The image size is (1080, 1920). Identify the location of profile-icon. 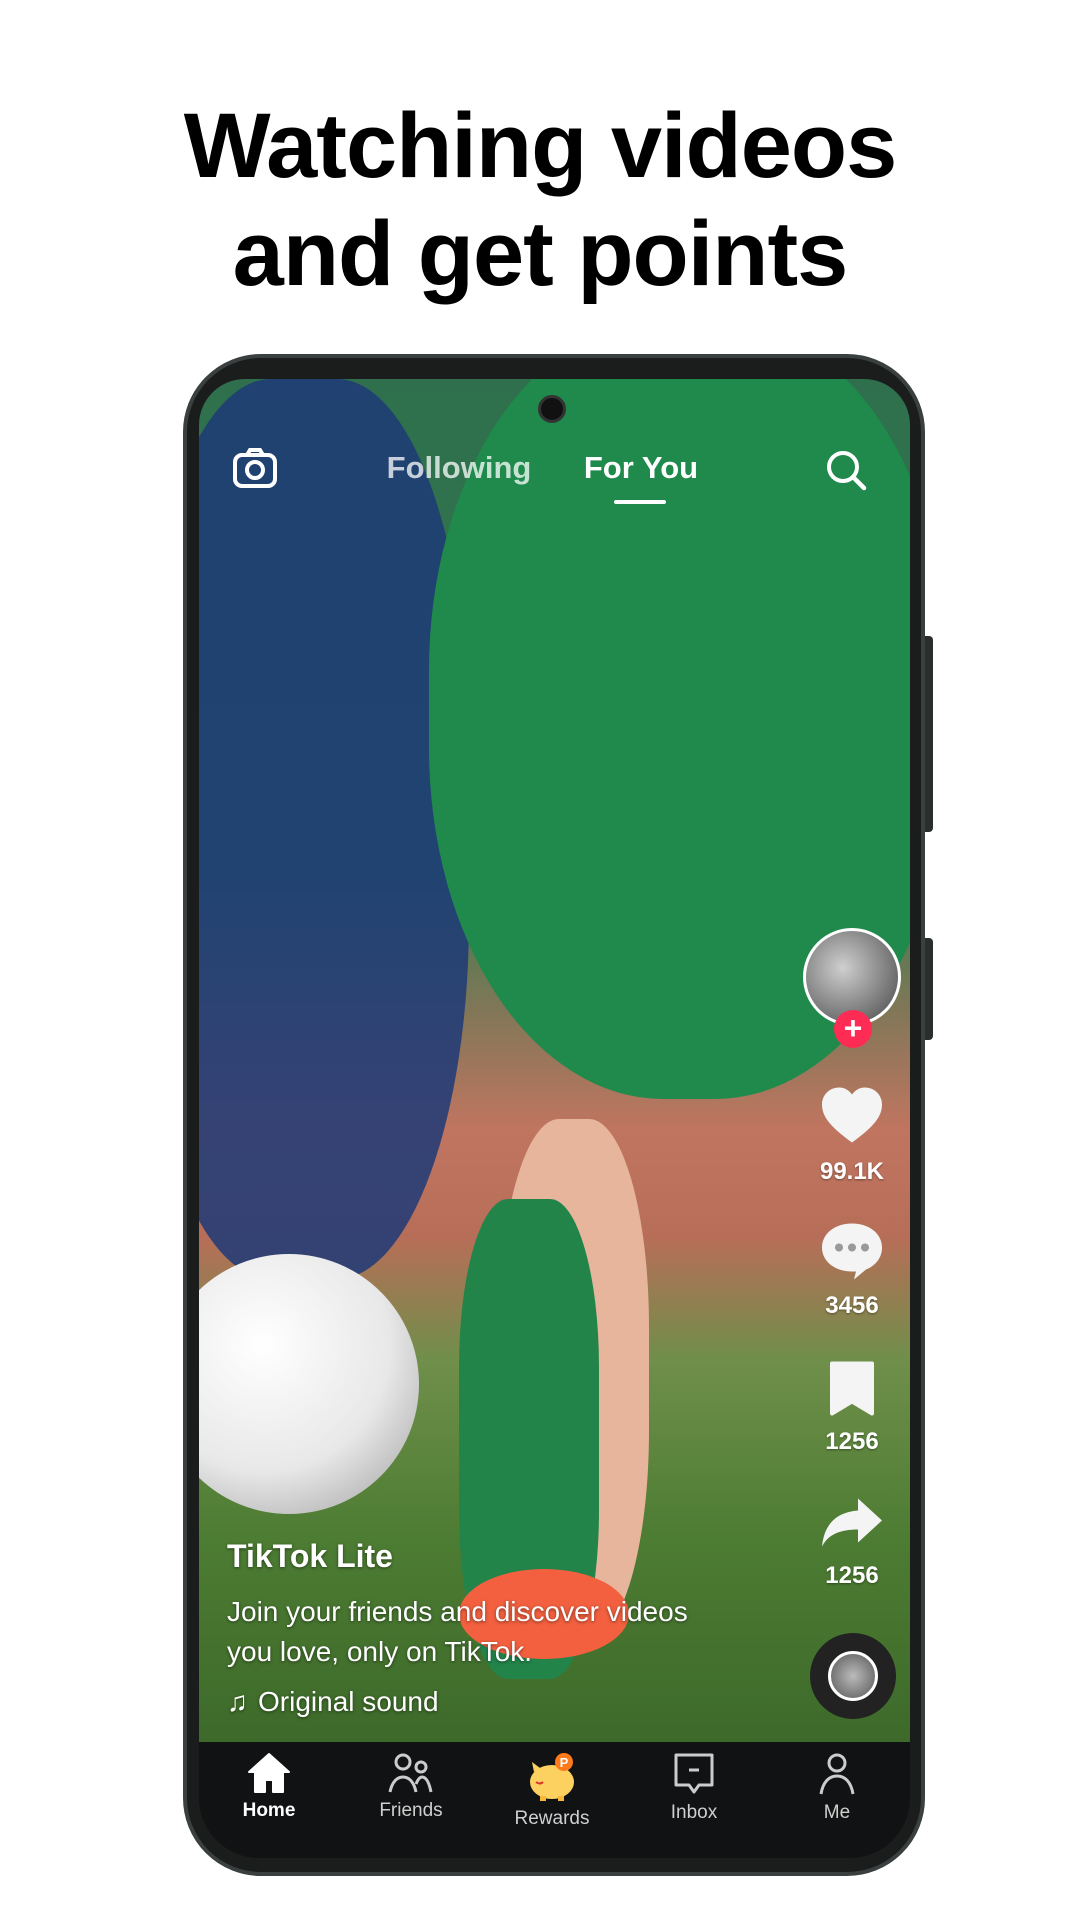
(837, 1774).